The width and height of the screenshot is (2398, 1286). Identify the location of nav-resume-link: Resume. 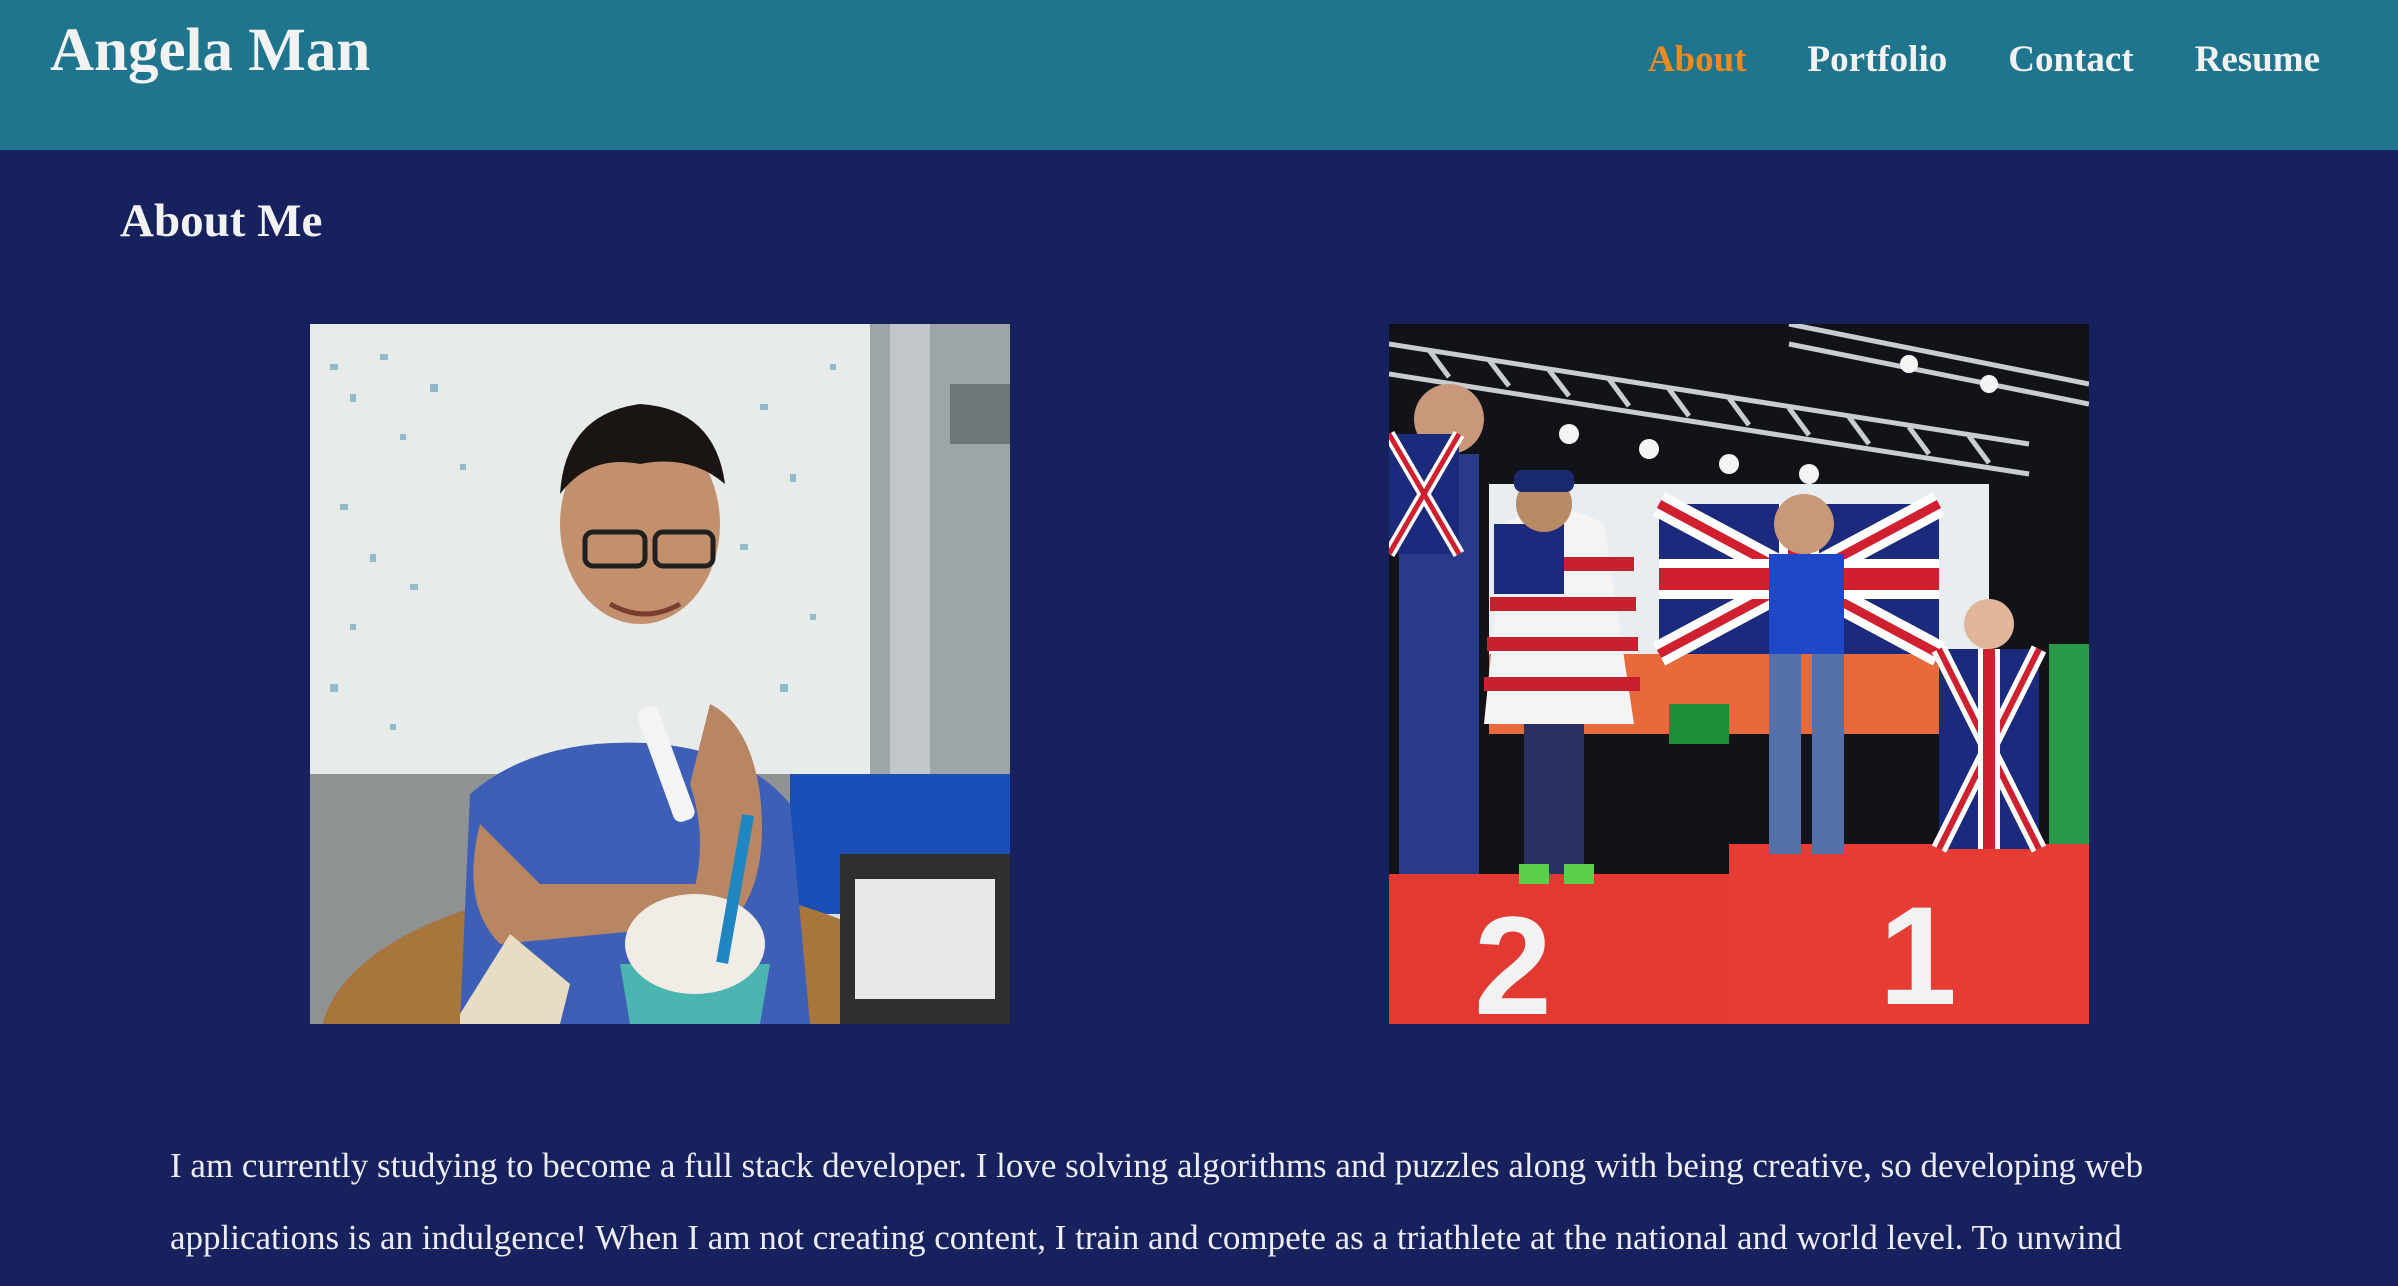
(2257, 60).